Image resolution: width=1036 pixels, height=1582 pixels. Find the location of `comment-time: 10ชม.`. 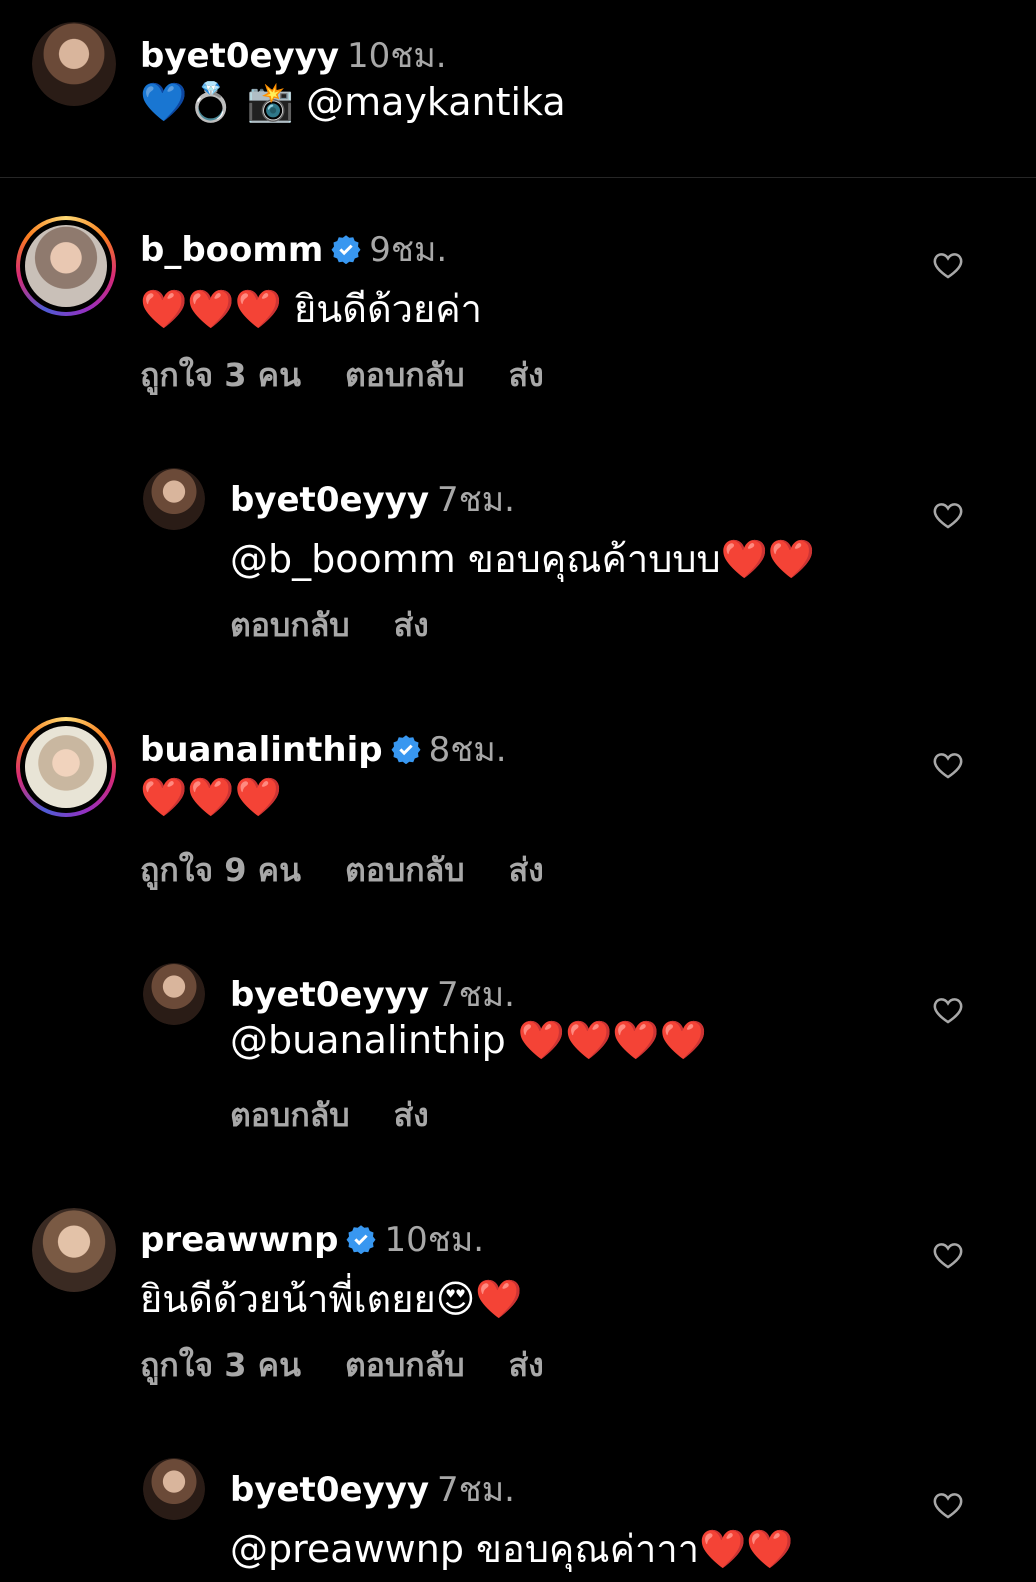

comment-time: 10ชม. is located at coordinates (434, 1240).